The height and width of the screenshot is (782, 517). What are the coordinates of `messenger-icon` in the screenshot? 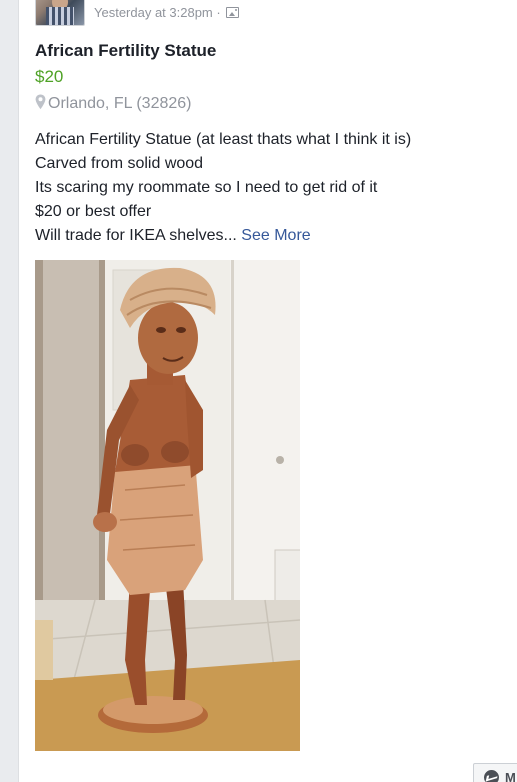 It's located at (491, 776).